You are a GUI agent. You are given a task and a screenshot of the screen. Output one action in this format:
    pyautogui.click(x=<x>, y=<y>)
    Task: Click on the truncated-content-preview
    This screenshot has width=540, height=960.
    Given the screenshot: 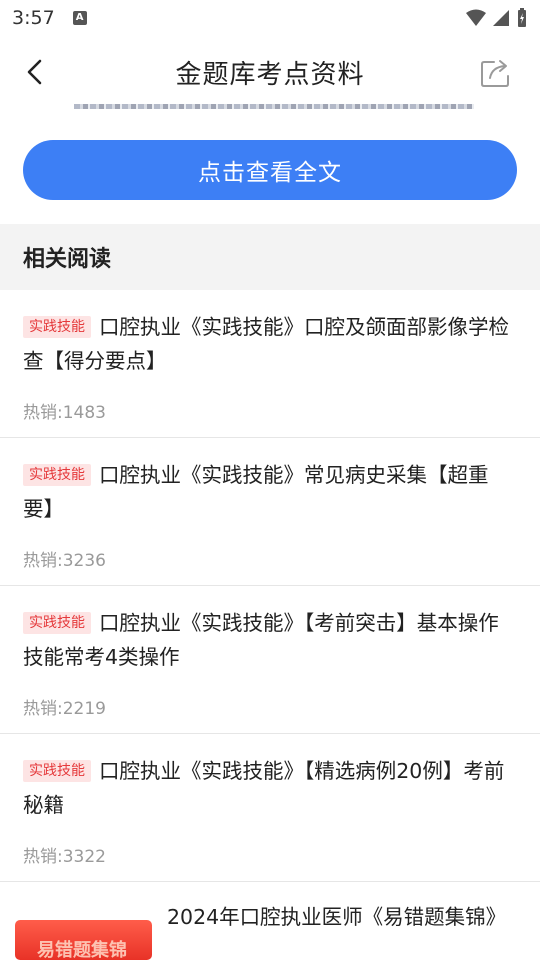 What is the action you would take?
    pyautogui.click(x=269, y=107)
    